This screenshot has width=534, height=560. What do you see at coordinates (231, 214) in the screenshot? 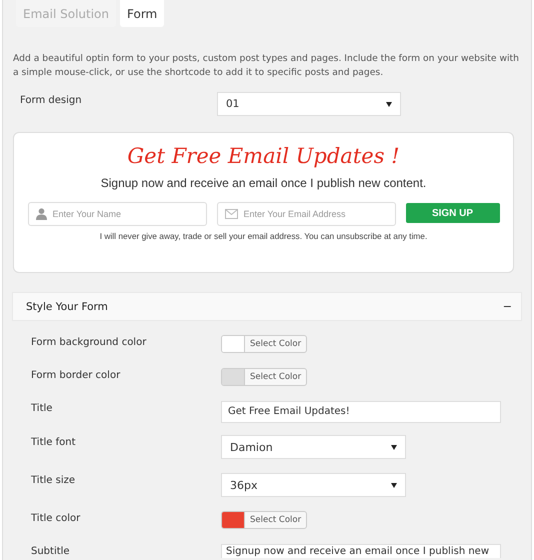
I see `envelope-icon` at bounding box center [231, 214].